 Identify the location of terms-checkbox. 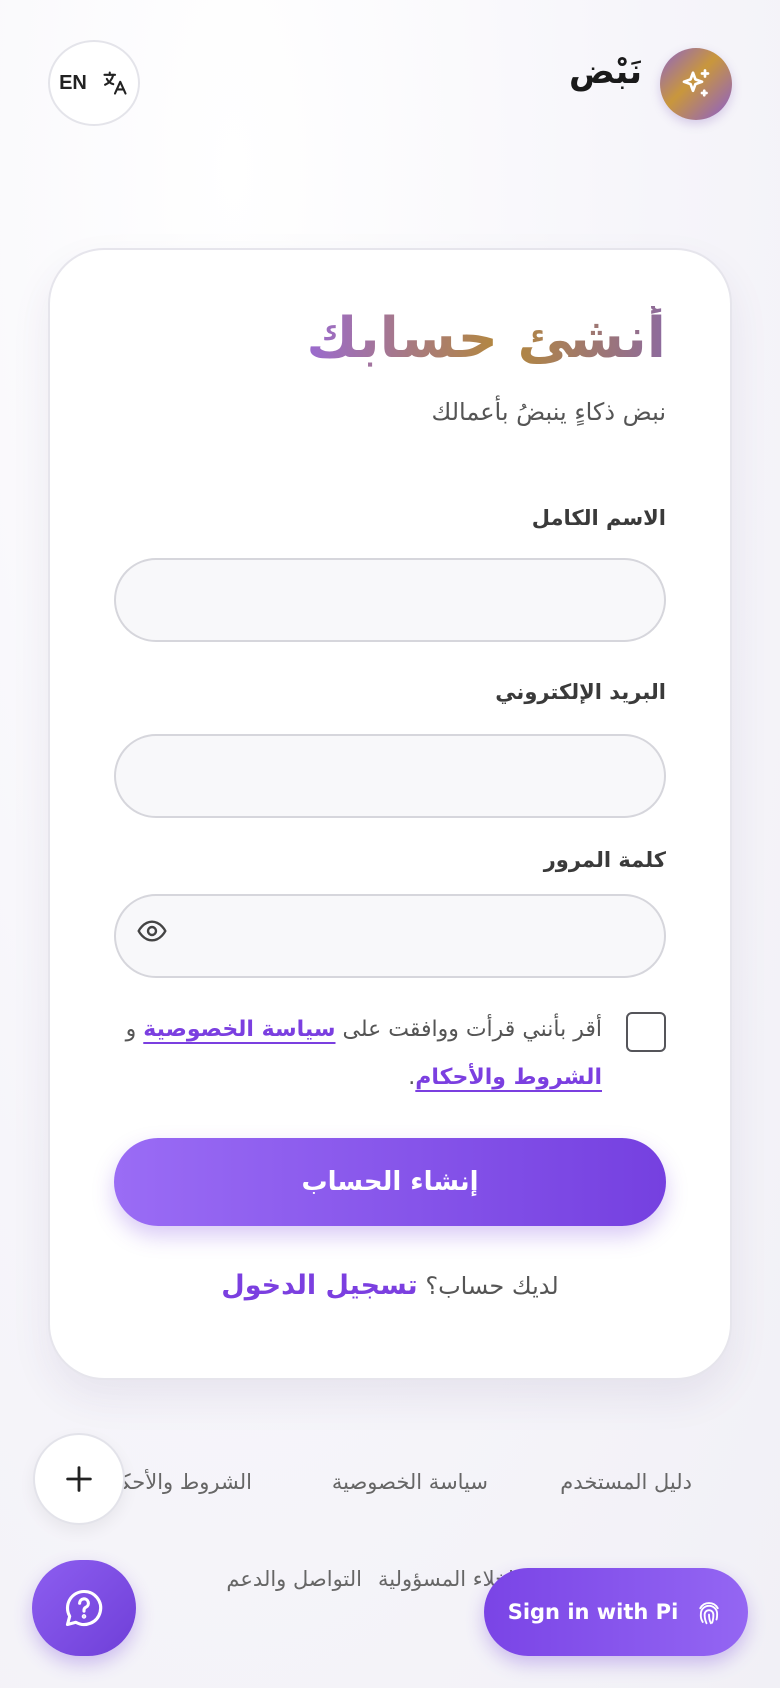
(646, 1032).